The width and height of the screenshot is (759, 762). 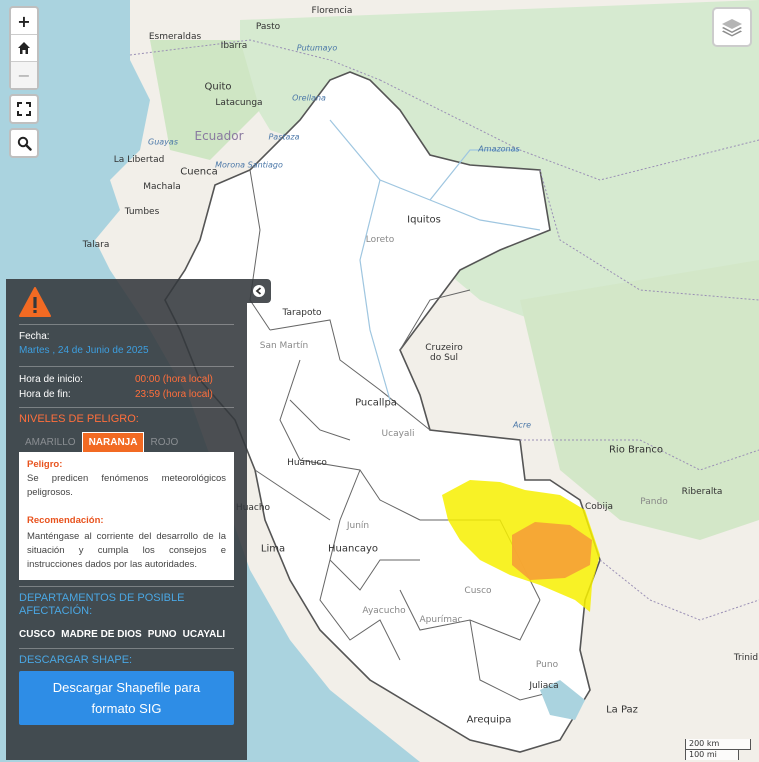 I want to click on map-label-quito: Quito, so click(x=218, y=87).